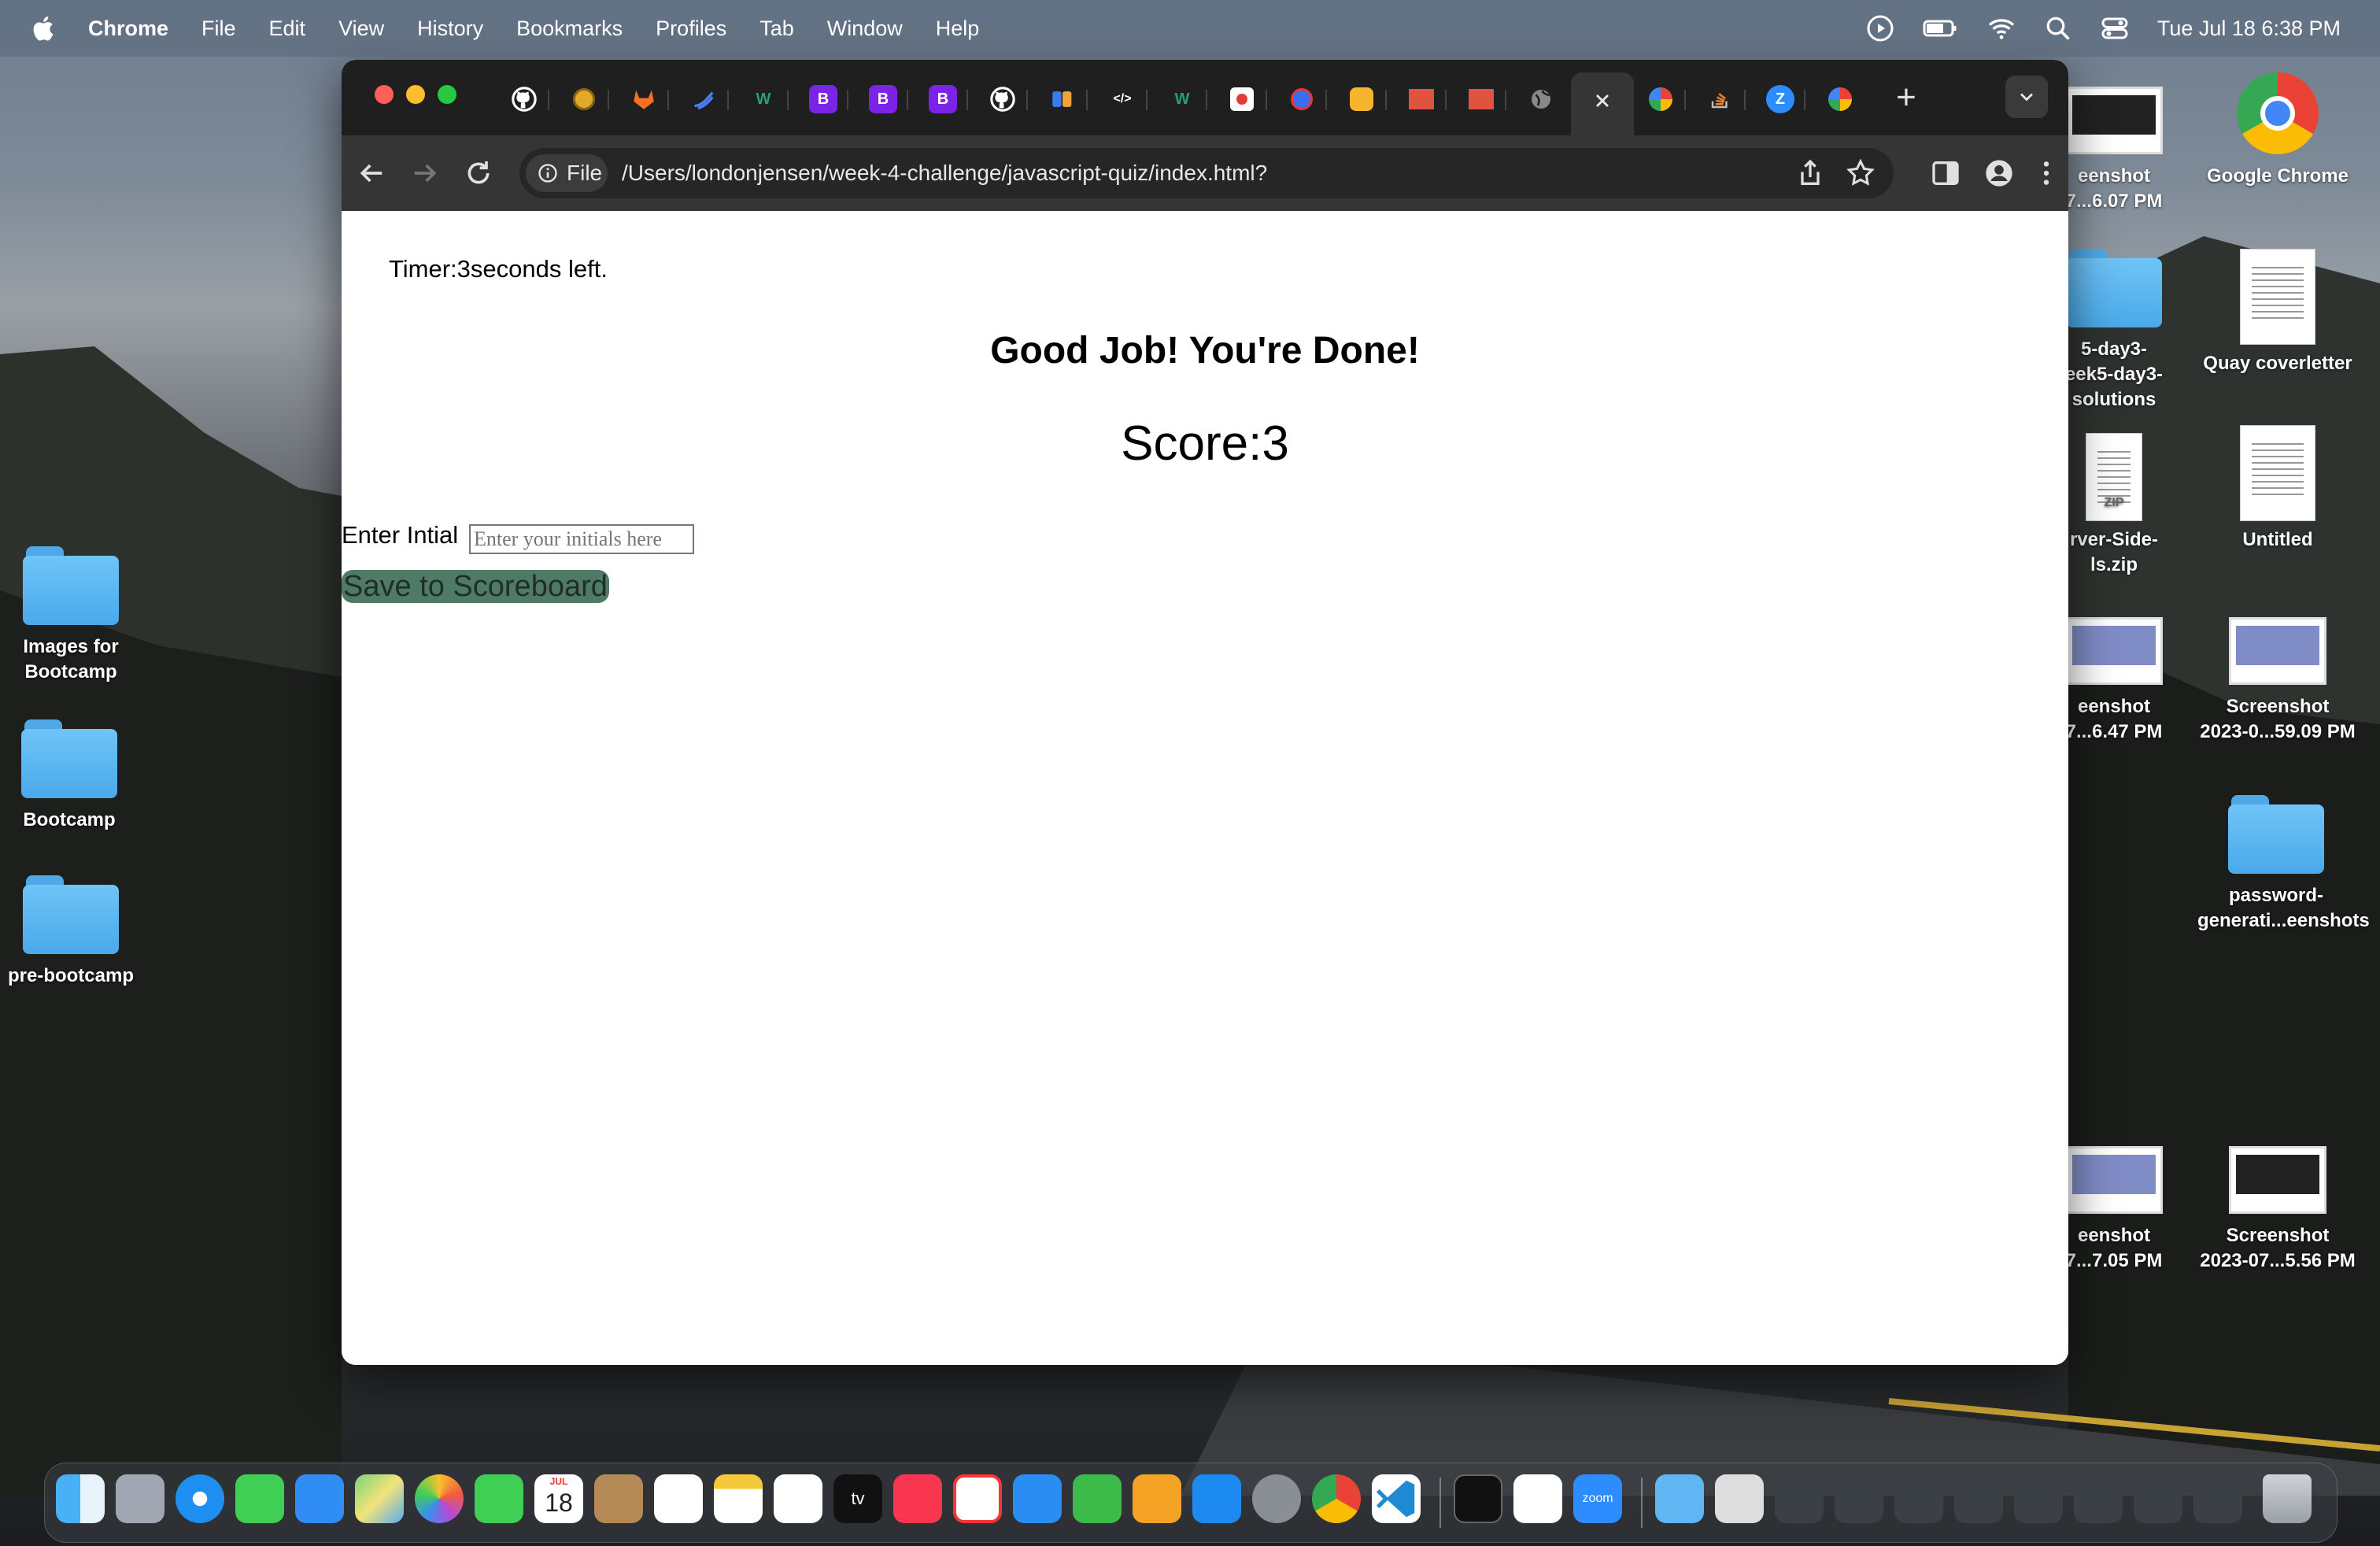 This screenshot has height=1546, width=2380. Describe the element at coordinates (447, 95) in the screenshot. I see `maximize-window-button` at that location.